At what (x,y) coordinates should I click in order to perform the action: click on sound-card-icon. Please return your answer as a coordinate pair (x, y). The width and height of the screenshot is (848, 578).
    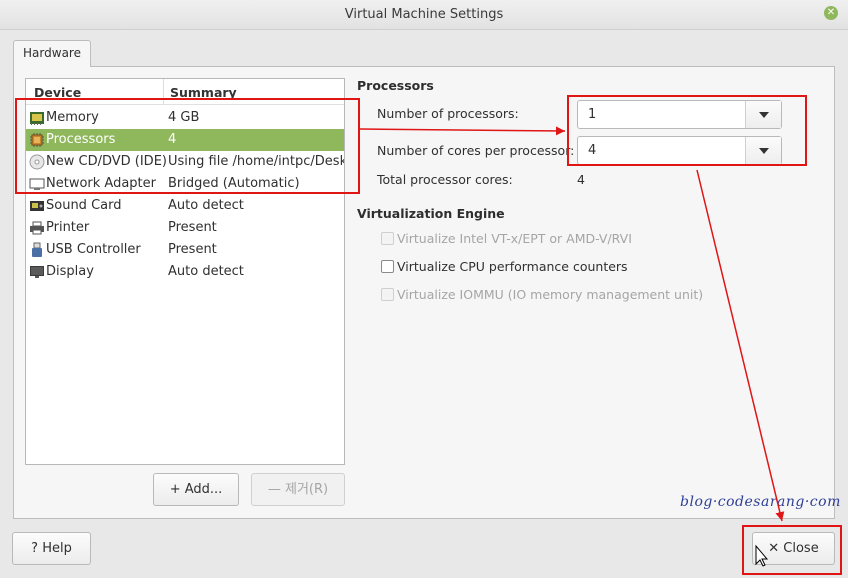
    Looking at the image, I should click on (37, 206).